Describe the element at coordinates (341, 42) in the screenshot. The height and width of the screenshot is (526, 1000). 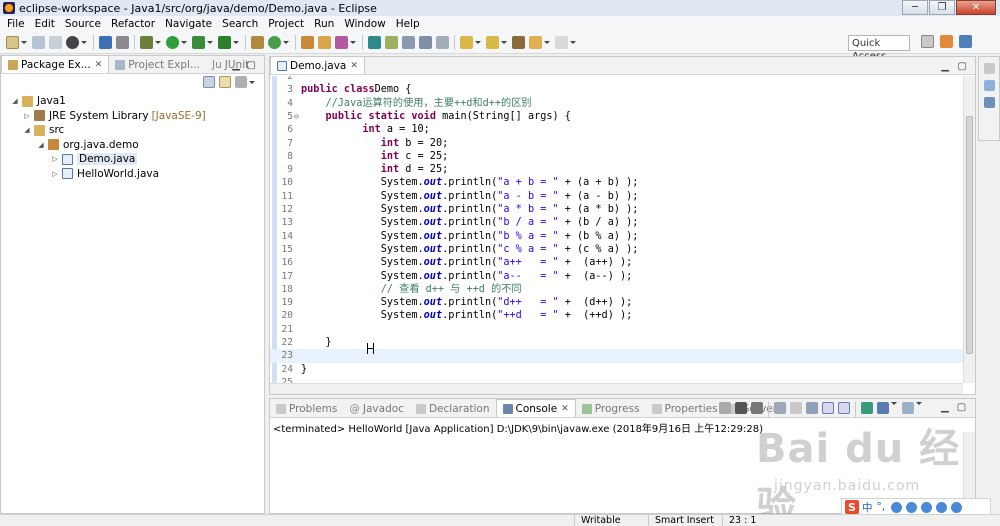
I see `search-icon` at that location.